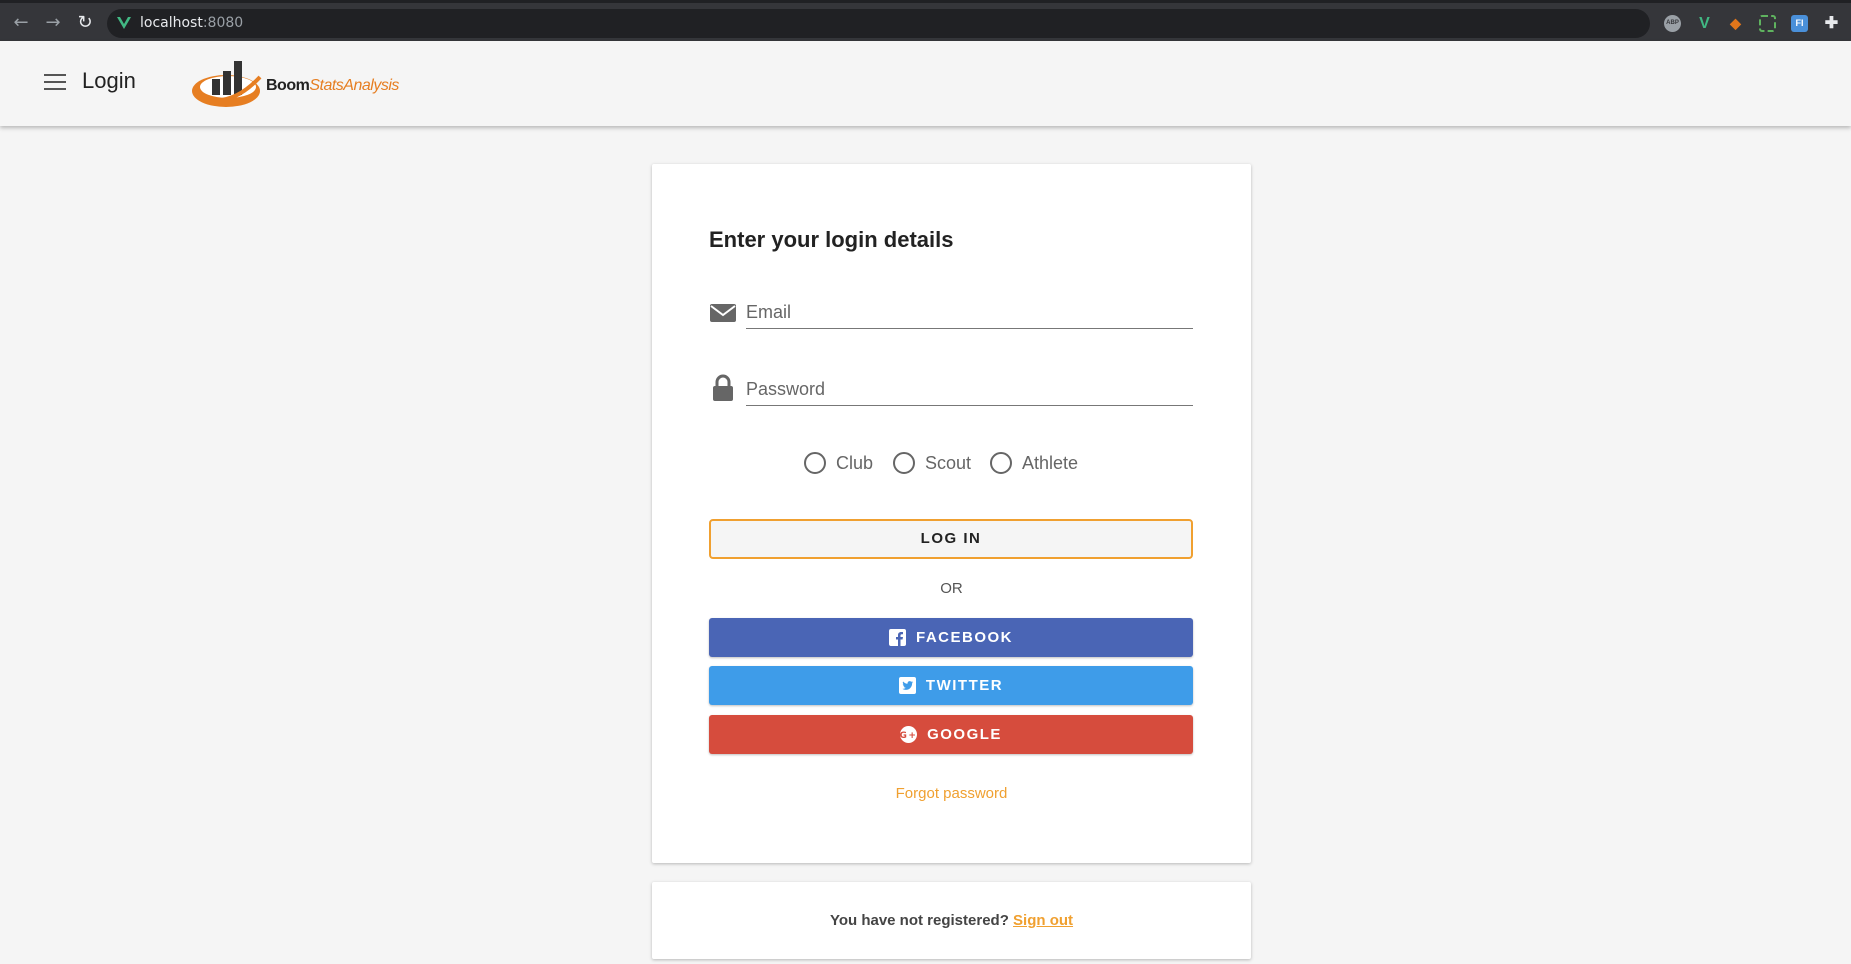 This screenshot has width=1851, height=964. Describe the element at coordinates (878, 23) in the screenshot. I see `address-bar` at that location.